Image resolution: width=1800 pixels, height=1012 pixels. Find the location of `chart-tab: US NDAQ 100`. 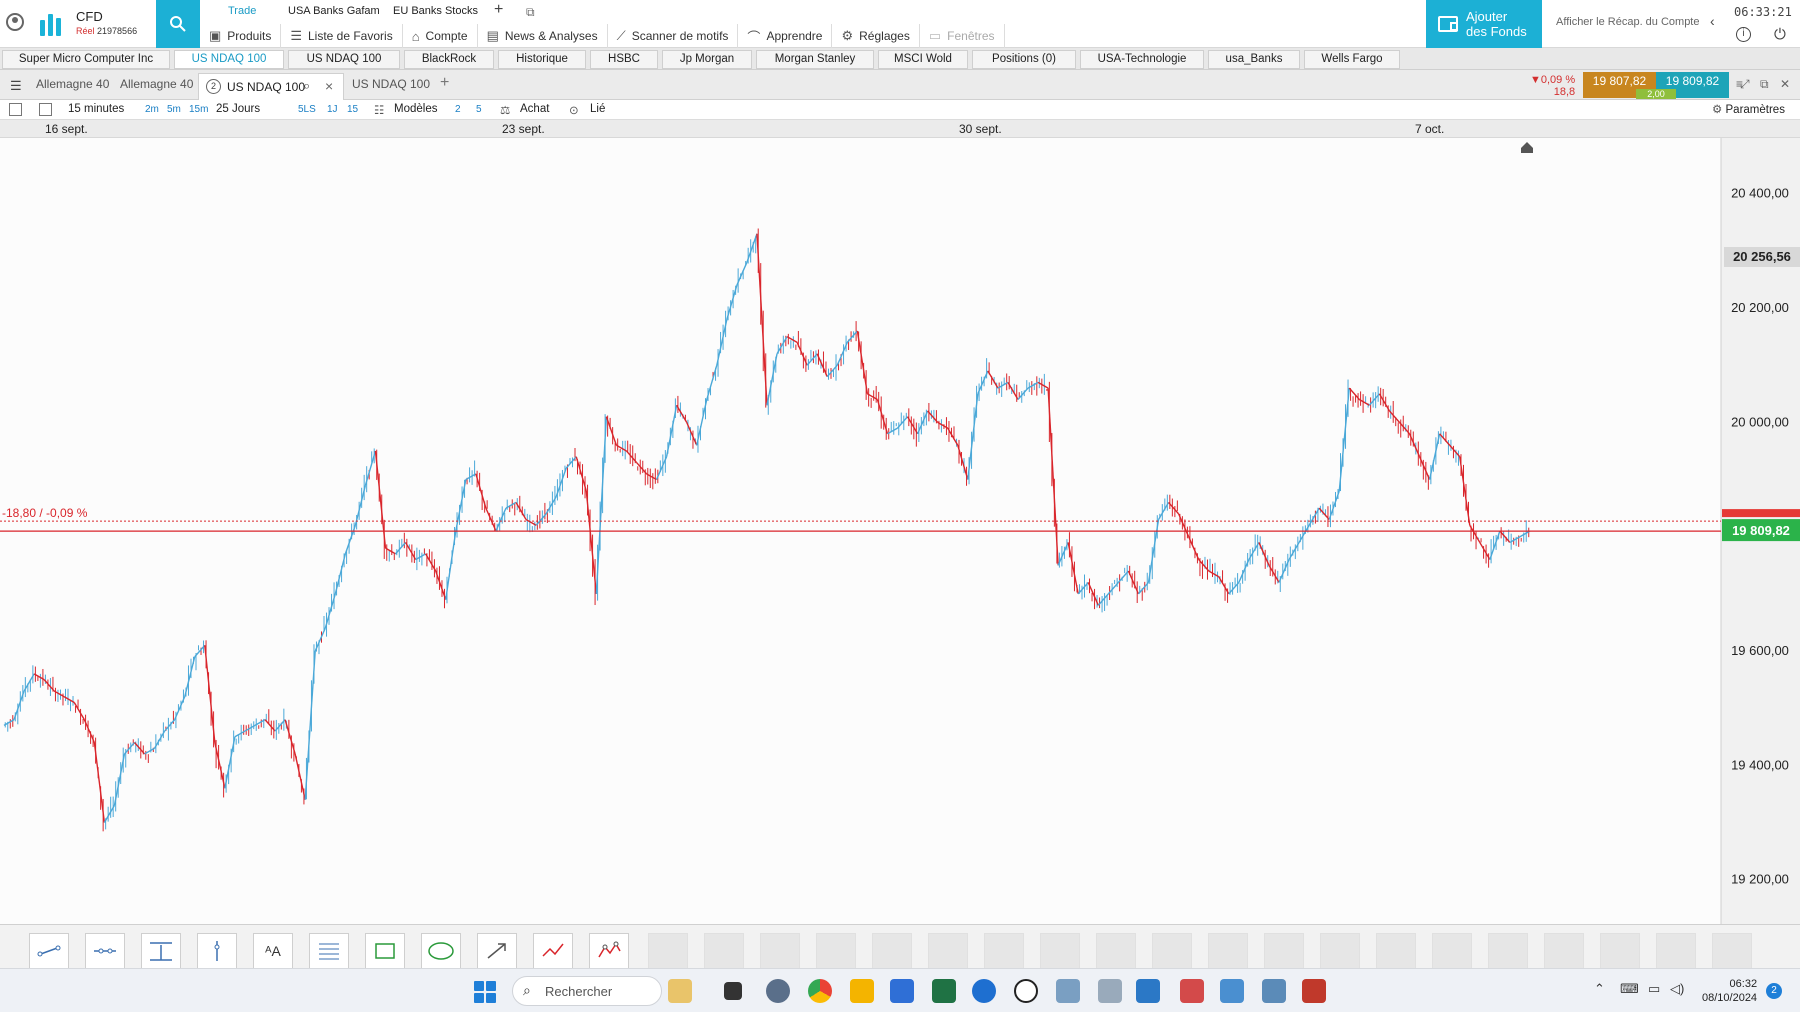

chart-tab: US NDAQ 100 is located at coordinates (391, 84).